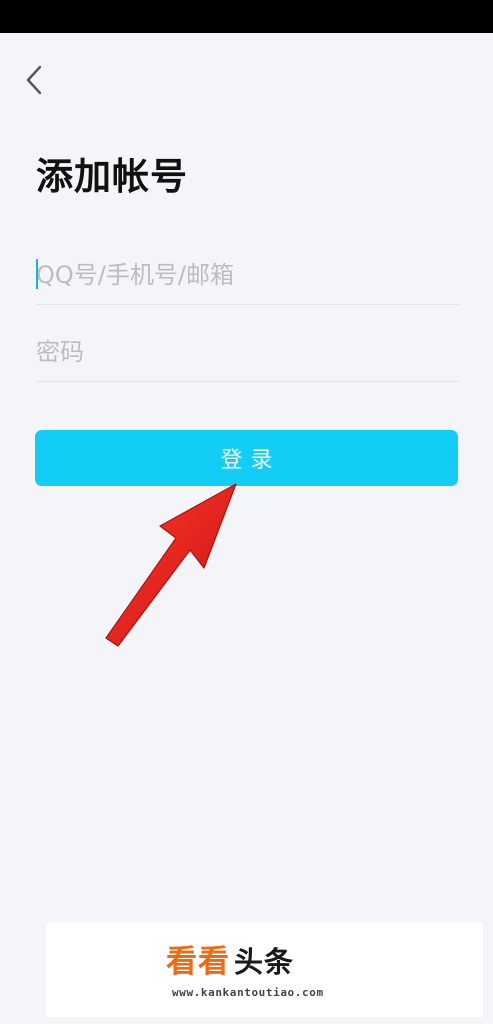 This screenshot has height=1024, width=493. I want to click on account-input, so click(247, 275).